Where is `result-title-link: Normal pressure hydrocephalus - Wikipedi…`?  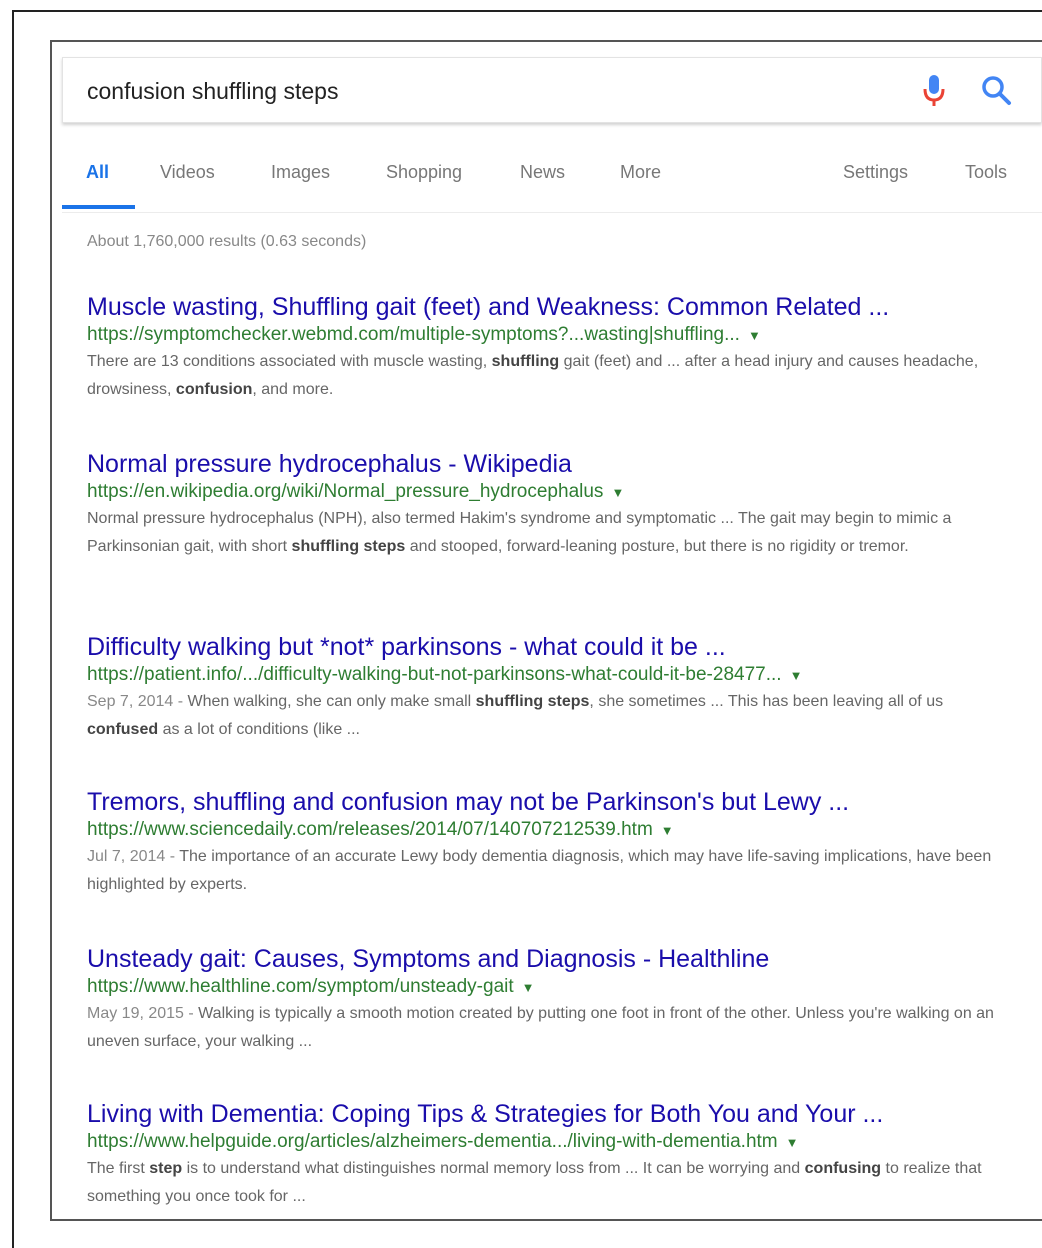
result-title-link: Normal pressure hydrocephalus - Wikipedi… is located at coordinates (549, 464).